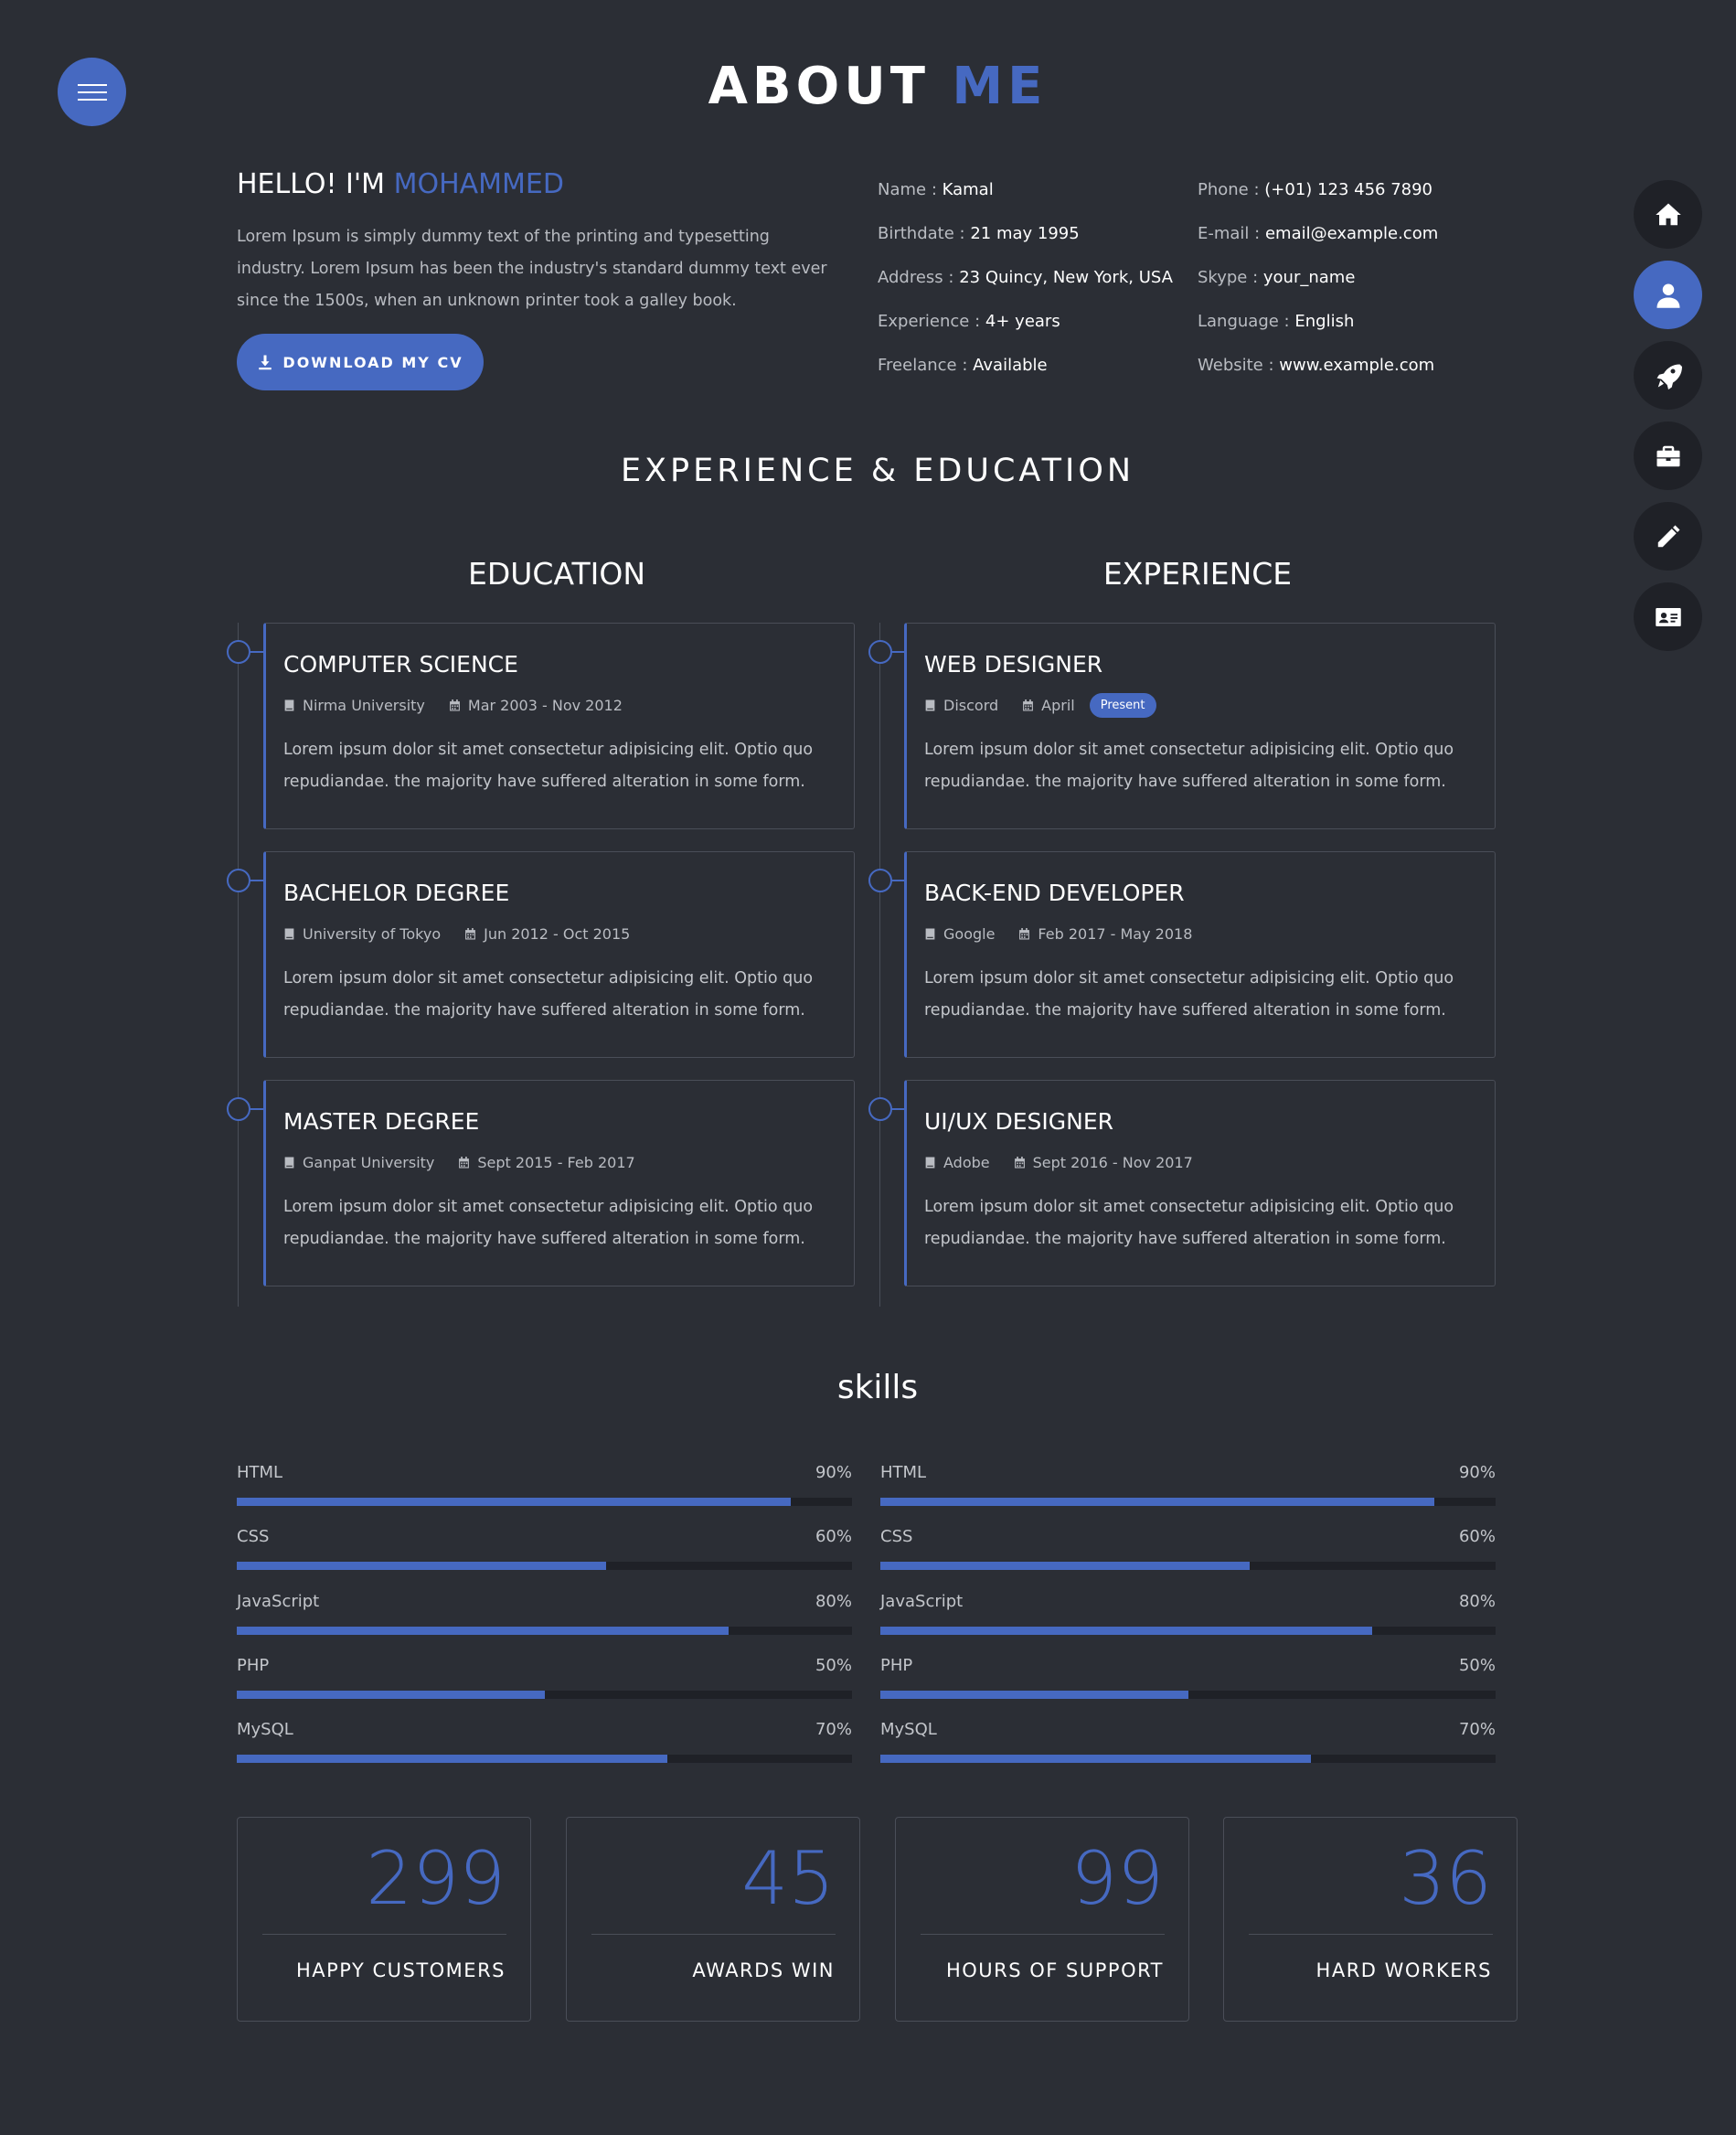 The height and width of the screenshot is (2135, 1736). Describe the element at coordinates (713, 1920) in the screenshot. I see `counter-card: 45 AWARDS WIN` at that location.